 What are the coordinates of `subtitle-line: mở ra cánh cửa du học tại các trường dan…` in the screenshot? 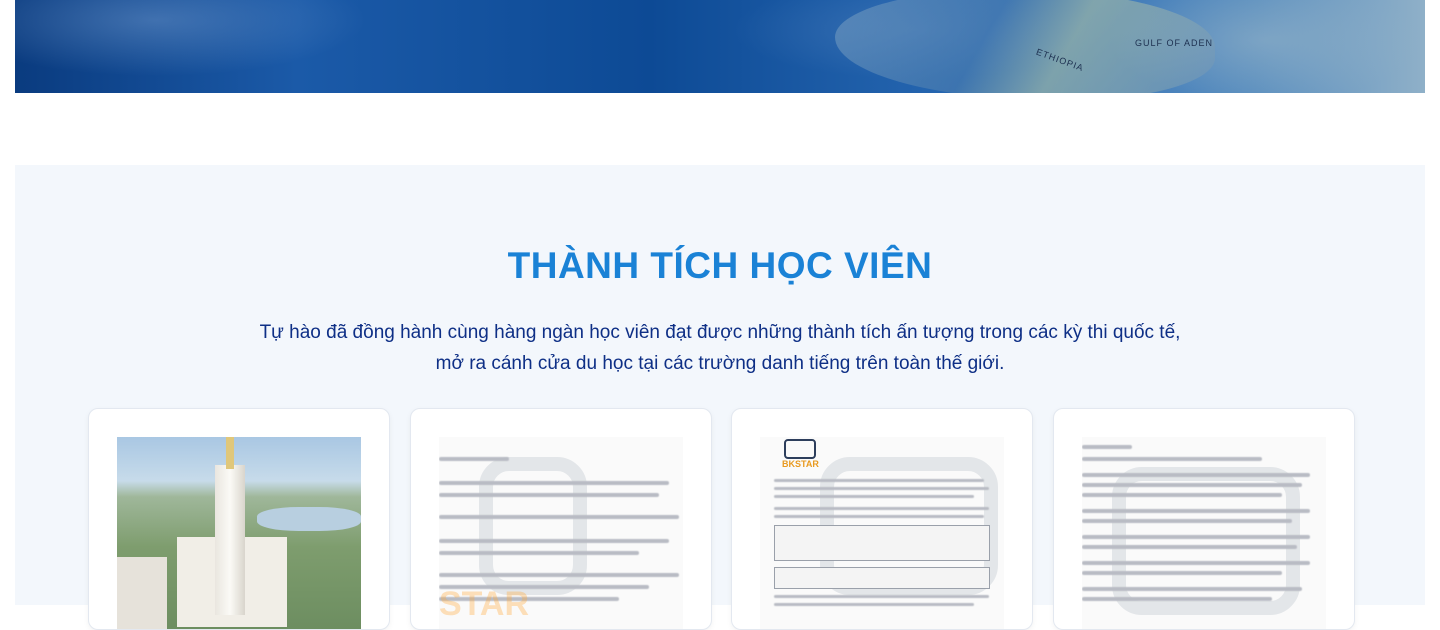 It's located at (720, 363).